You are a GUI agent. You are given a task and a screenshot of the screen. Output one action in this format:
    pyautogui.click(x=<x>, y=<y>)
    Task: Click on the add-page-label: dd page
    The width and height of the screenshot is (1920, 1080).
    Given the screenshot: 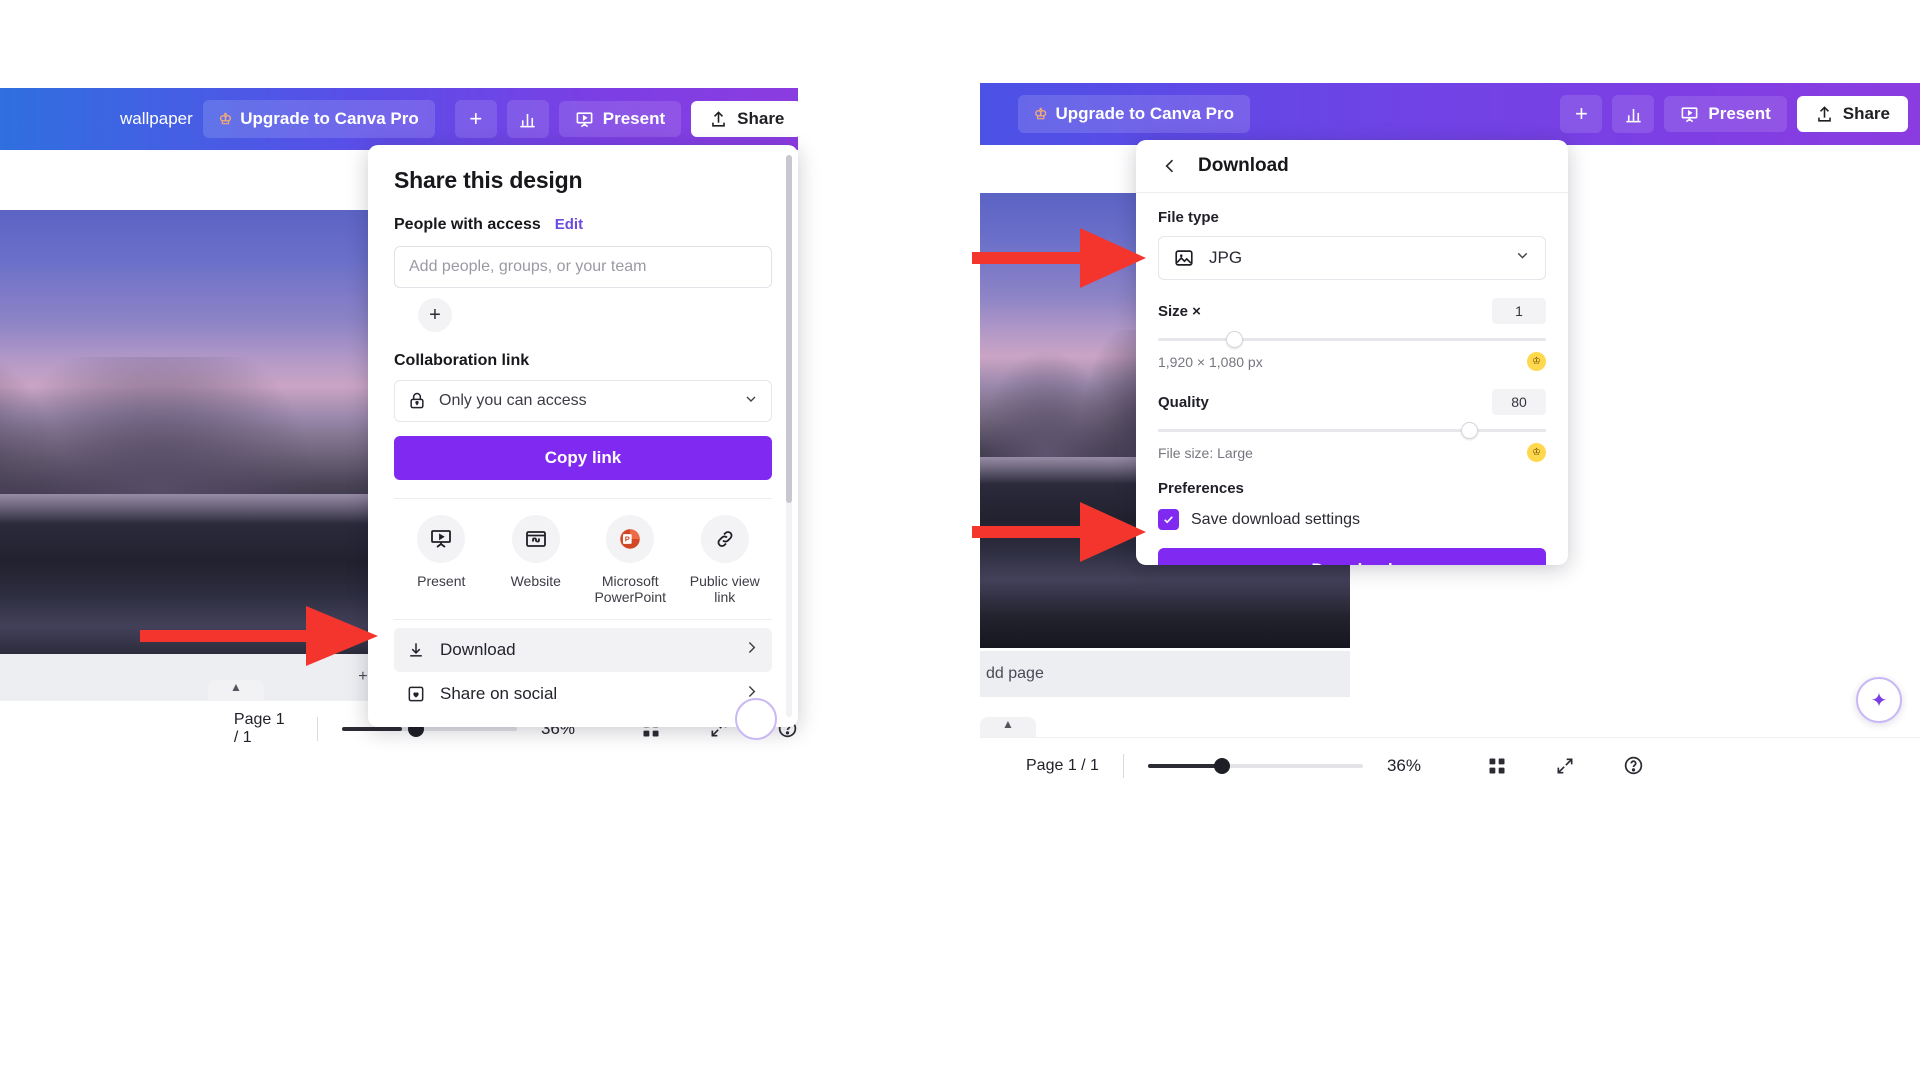 What is the action you would take?
    pyautogui.click(x=1015, y=673)
    